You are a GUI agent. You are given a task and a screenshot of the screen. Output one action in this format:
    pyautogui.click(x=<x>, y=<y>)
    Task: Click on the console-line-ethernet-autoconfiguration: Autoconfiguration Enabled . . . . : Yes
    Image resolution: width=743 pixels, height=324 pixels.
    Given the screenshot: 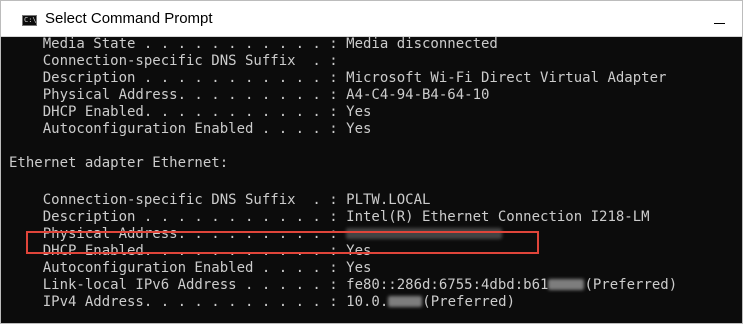 What is the action you would take?
    pyautogui.click(x=190, y=268)
    